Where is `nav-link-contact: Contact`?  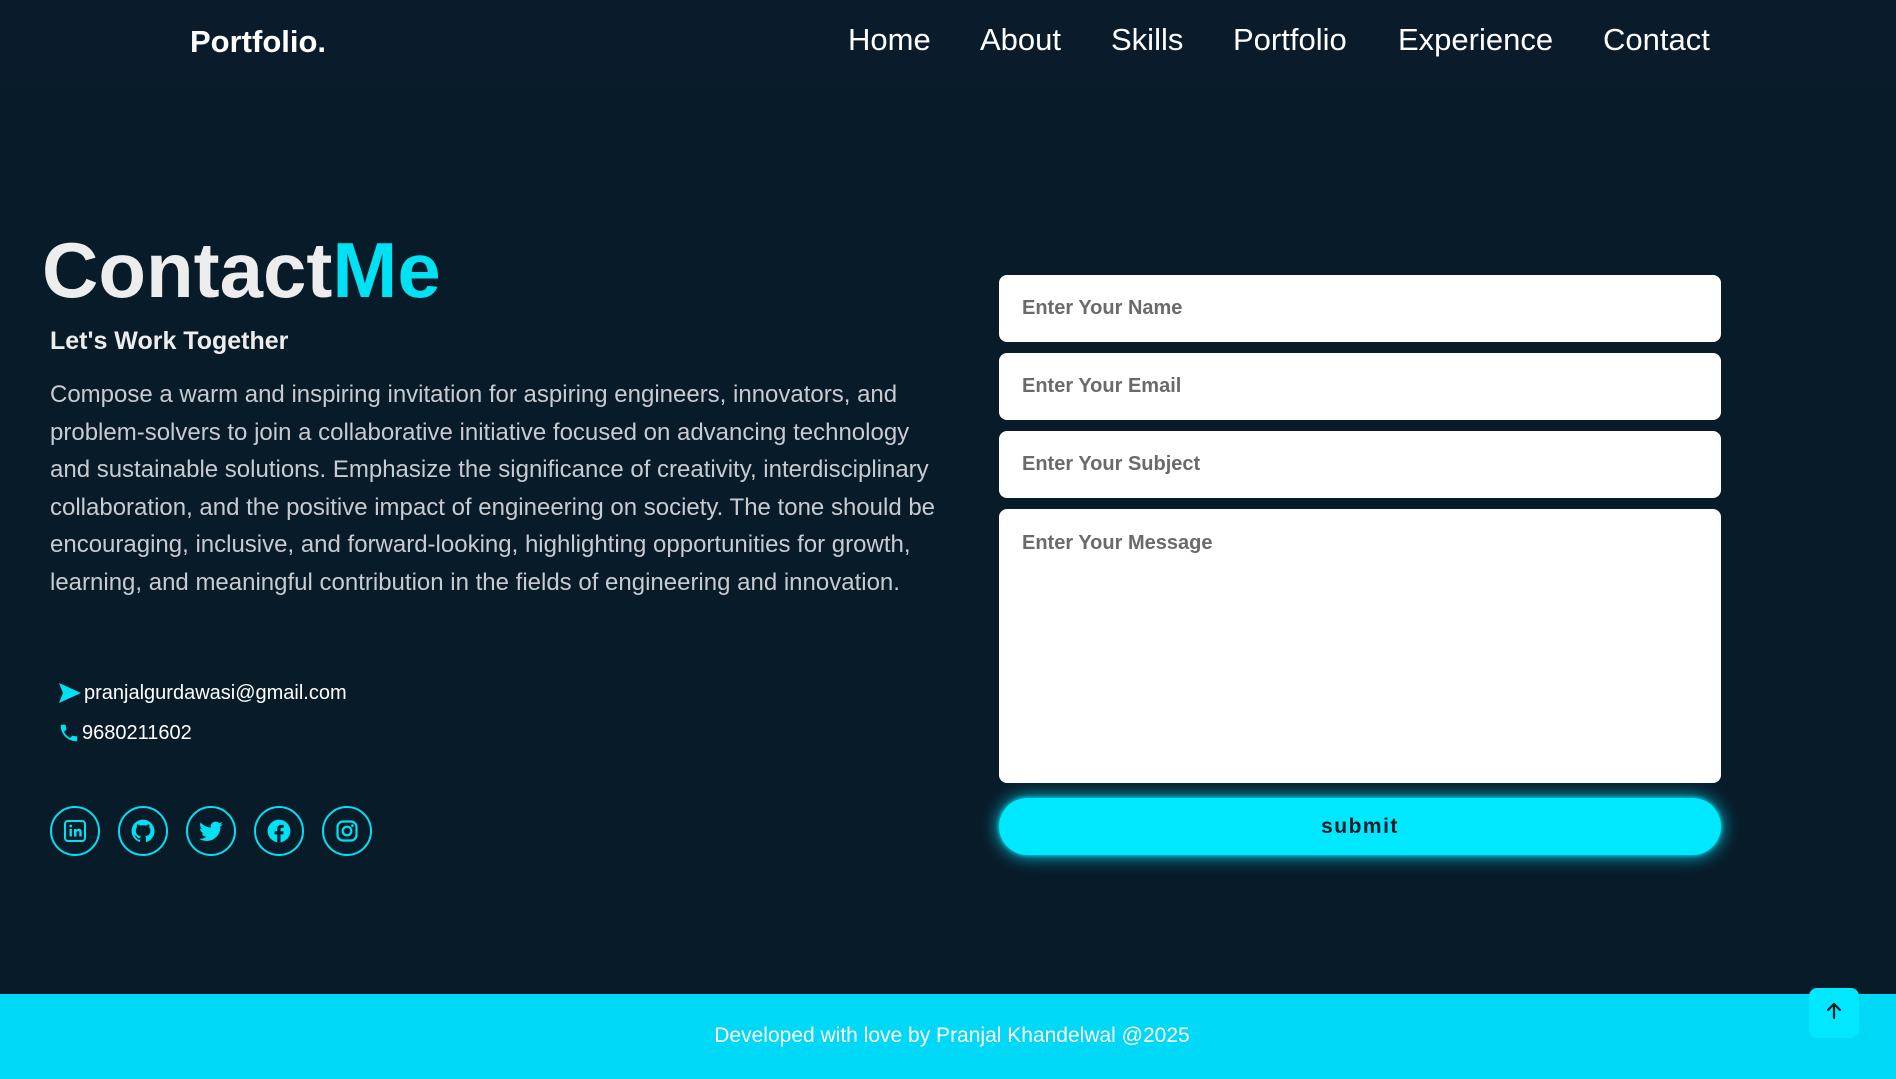
nav-link-contact: Contact is located at coordinates (1656, 40).